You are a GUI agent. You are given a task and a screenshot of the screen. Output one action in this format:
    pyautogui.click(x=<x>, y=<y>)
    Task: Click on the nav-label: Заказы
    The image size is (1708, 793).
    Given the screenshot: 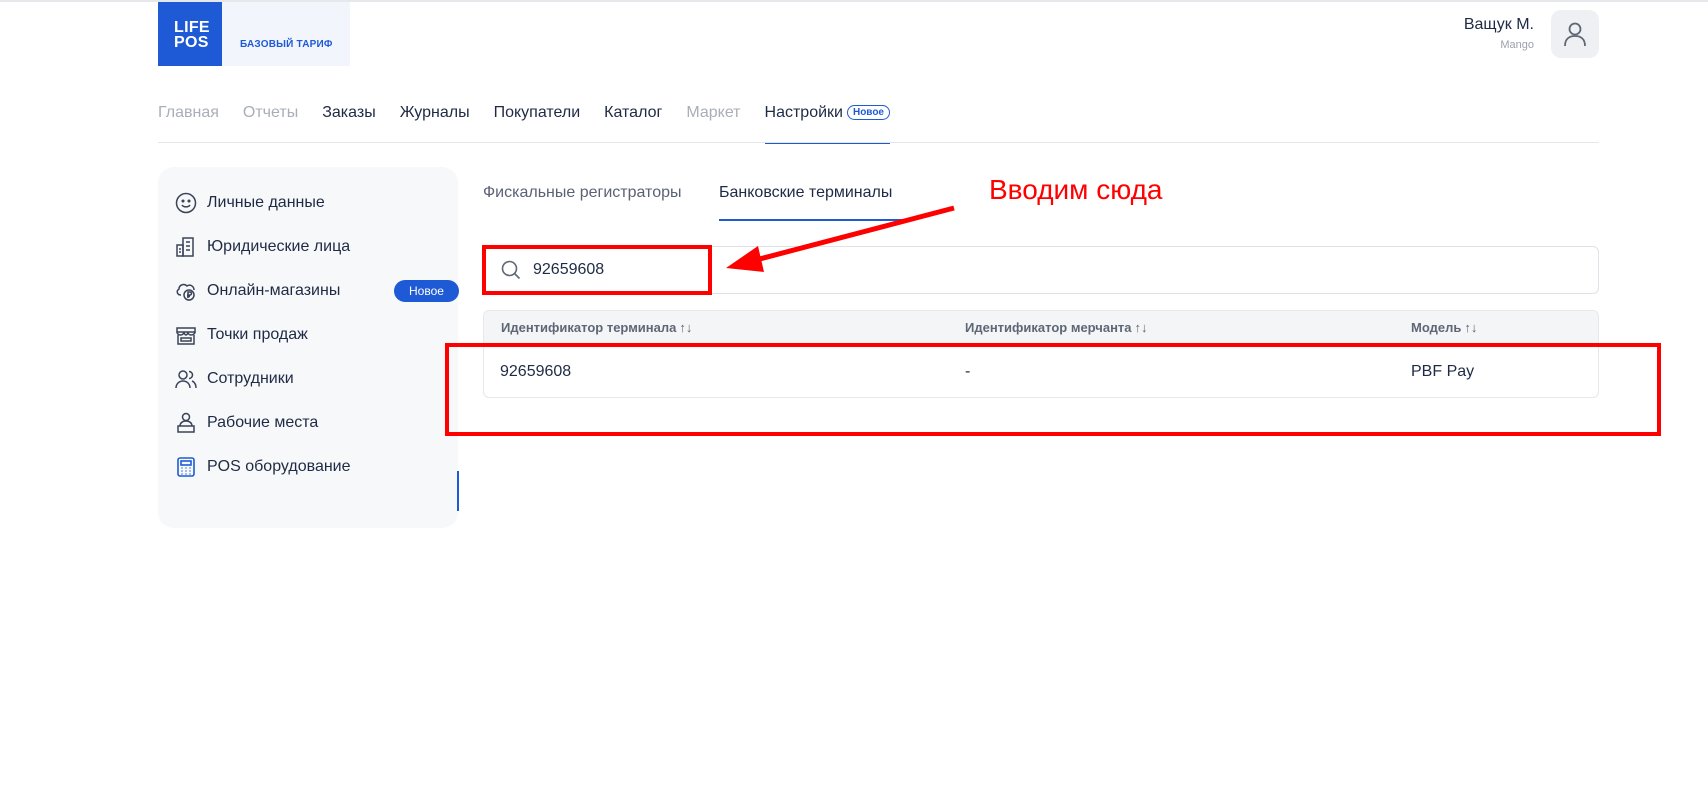 What is the action you would take?
    pyautogui.click(x=349, y=112)
    